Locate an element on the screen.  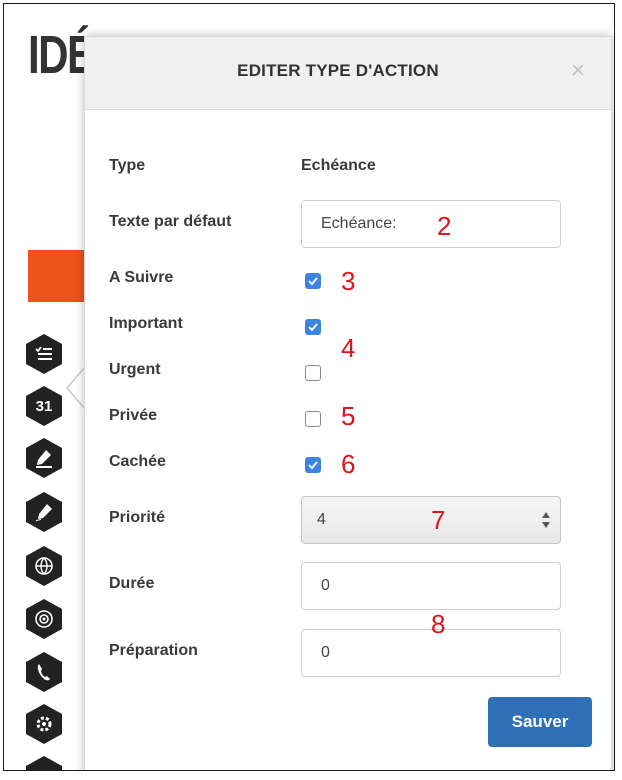
phone-icon is located at coordinates (44, 672).